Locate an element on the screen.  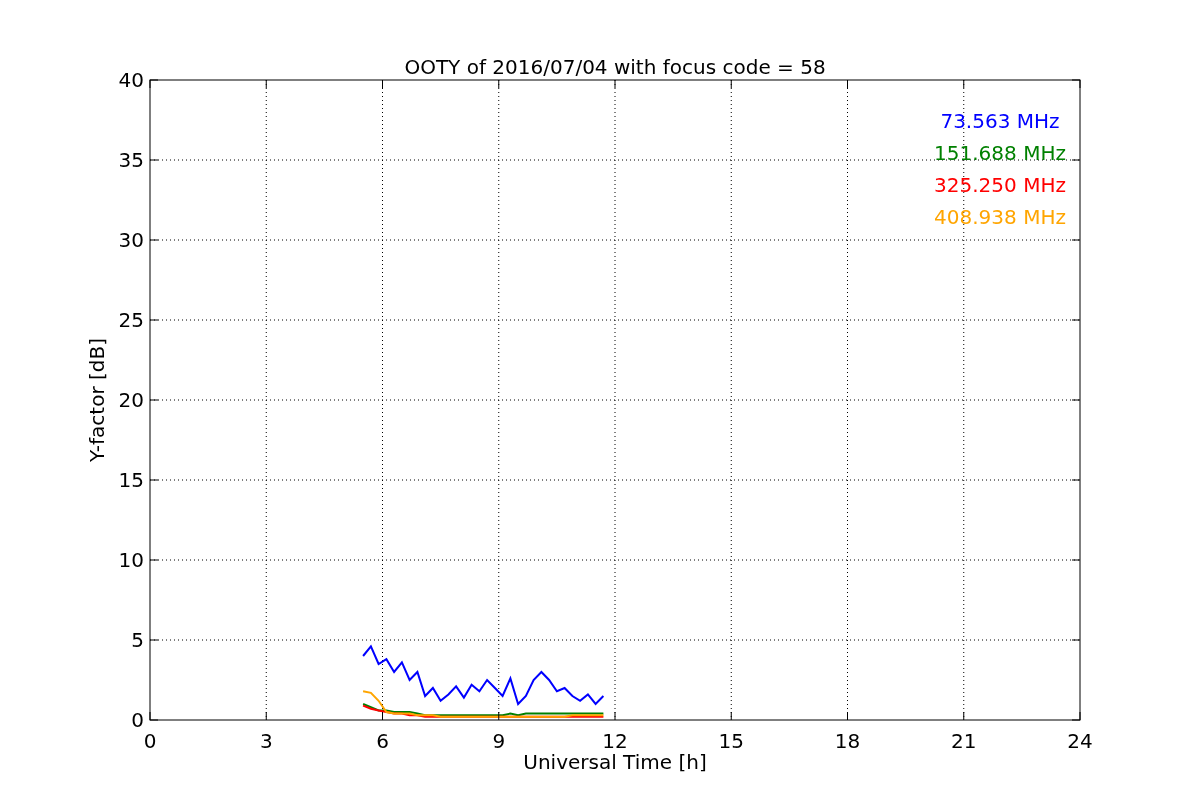
x-tick-label: 18 is located at coordinates (847, 741).